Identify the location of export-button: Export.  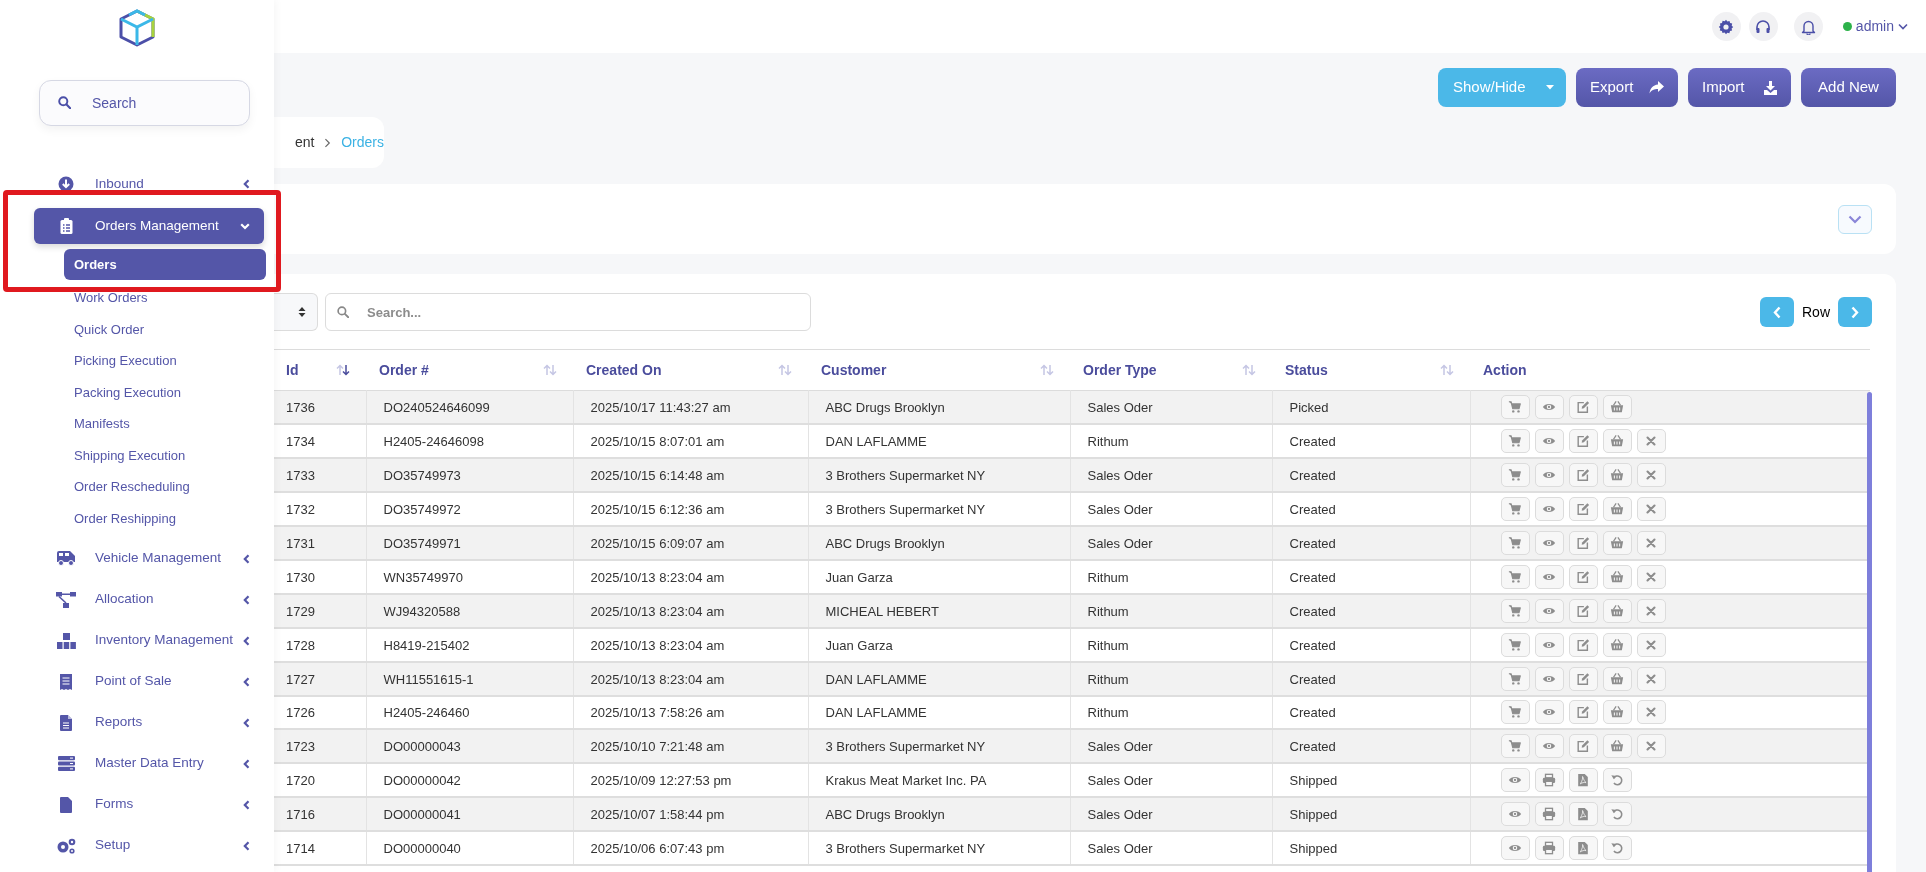
(1627, 87).